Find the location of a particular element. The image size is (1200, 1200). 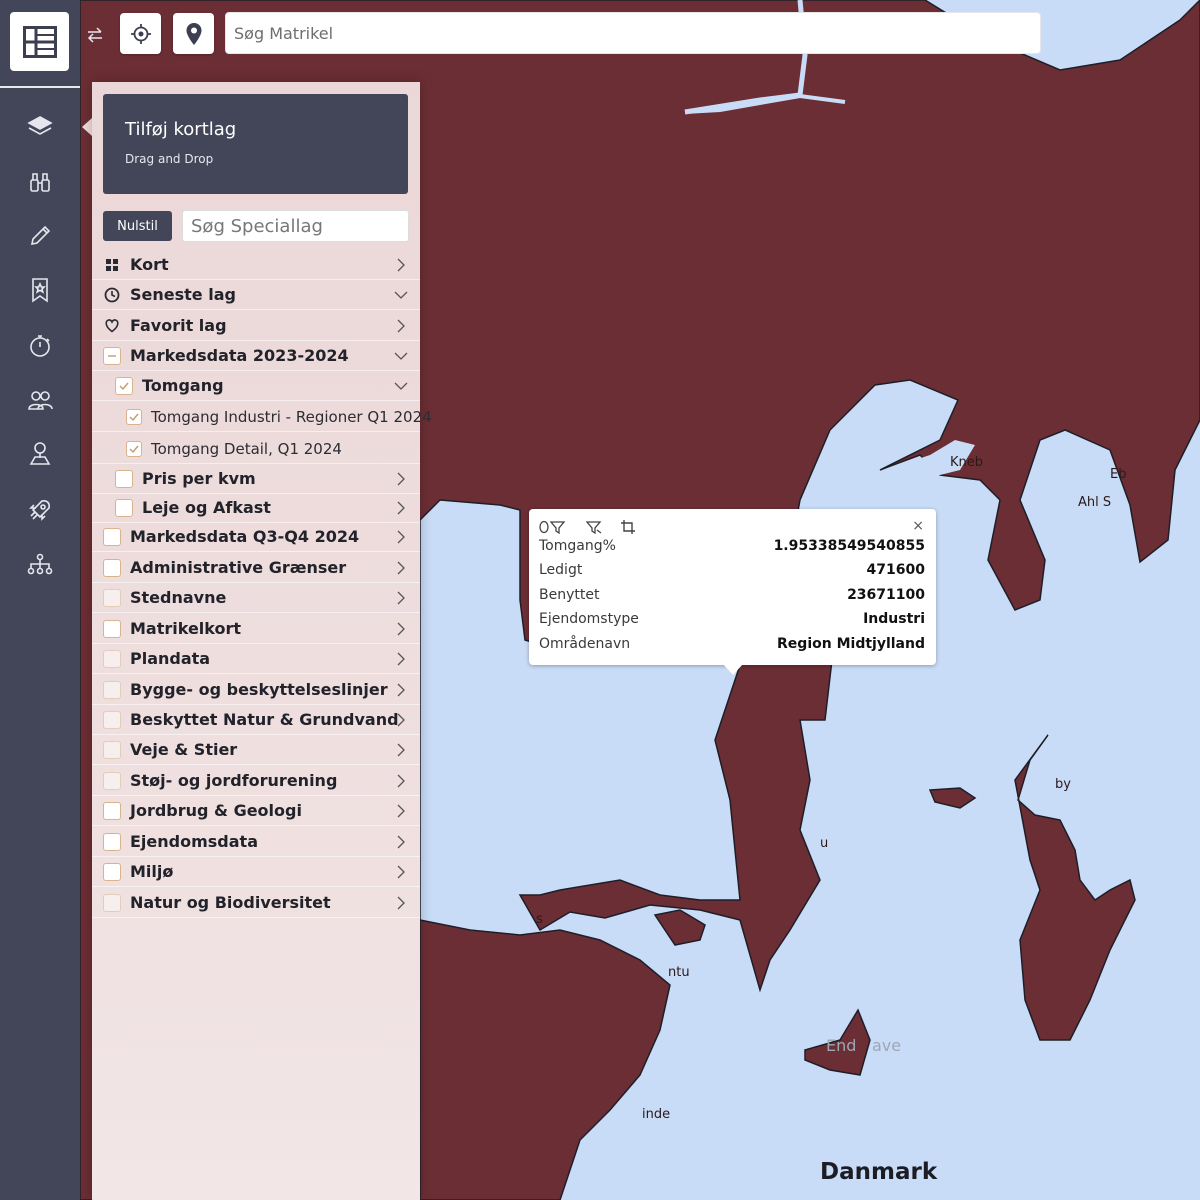

locate-me-button is located at coordinates (140, 33).